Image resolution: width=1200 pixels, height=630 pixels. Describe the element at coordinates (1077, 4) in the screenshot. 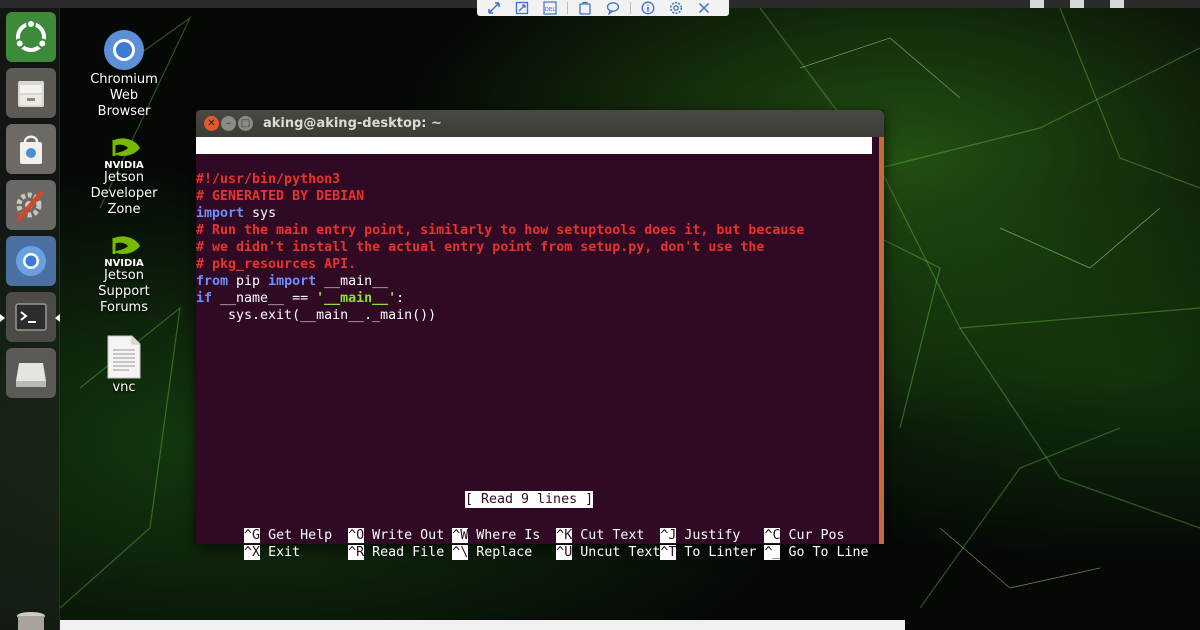

I see `window-maximize-control` at that location.